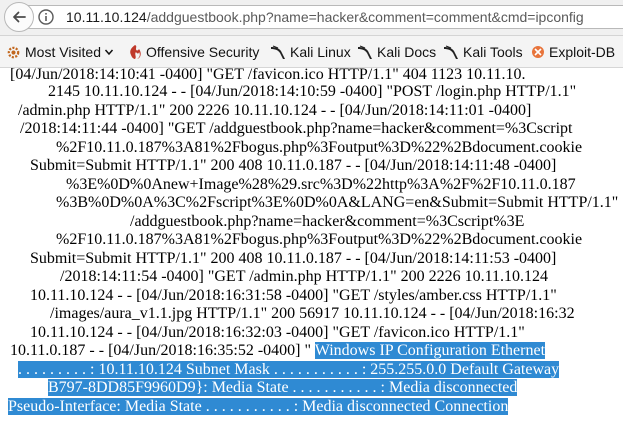 Image resolution: width=623 pixels, height=428 pixels. I want to click on back-button, so click(19, 17).